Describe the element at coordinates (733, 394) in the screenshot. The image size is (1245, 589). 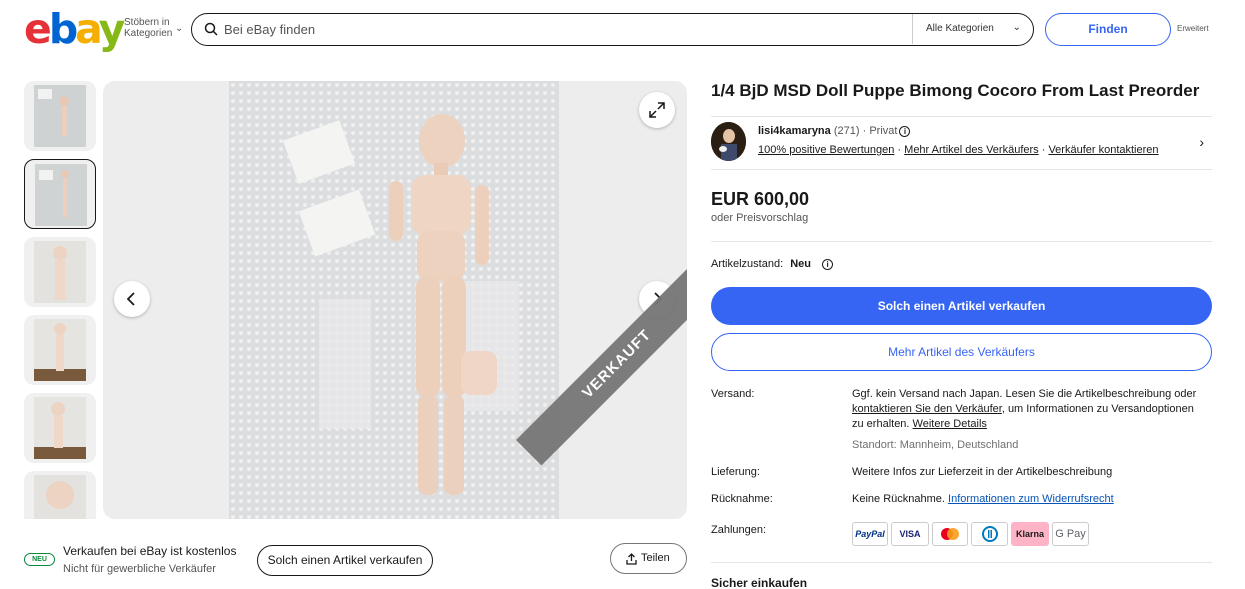
I see `shipping-label: Versand:` at that location.